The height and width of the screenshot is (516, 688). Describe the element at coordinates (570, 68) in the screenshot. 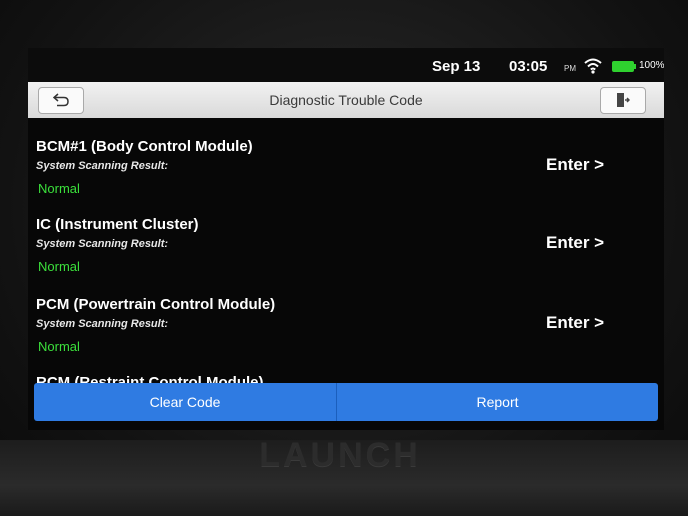

I see `status-ampm: PM` at that location.